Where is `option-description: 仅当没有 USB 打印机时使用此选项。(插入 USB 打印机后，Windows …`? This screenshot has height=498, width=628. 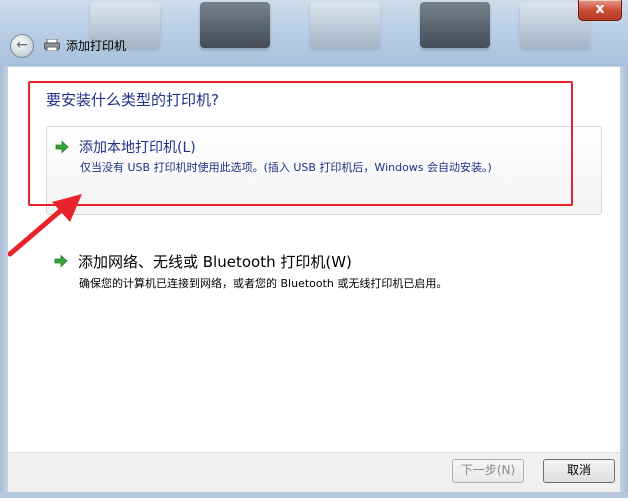 option-description: 仅当没有 USB 打印机时使用此选项。(插入 USB 打印机后，Windows … is located at coordinates (286, 167).